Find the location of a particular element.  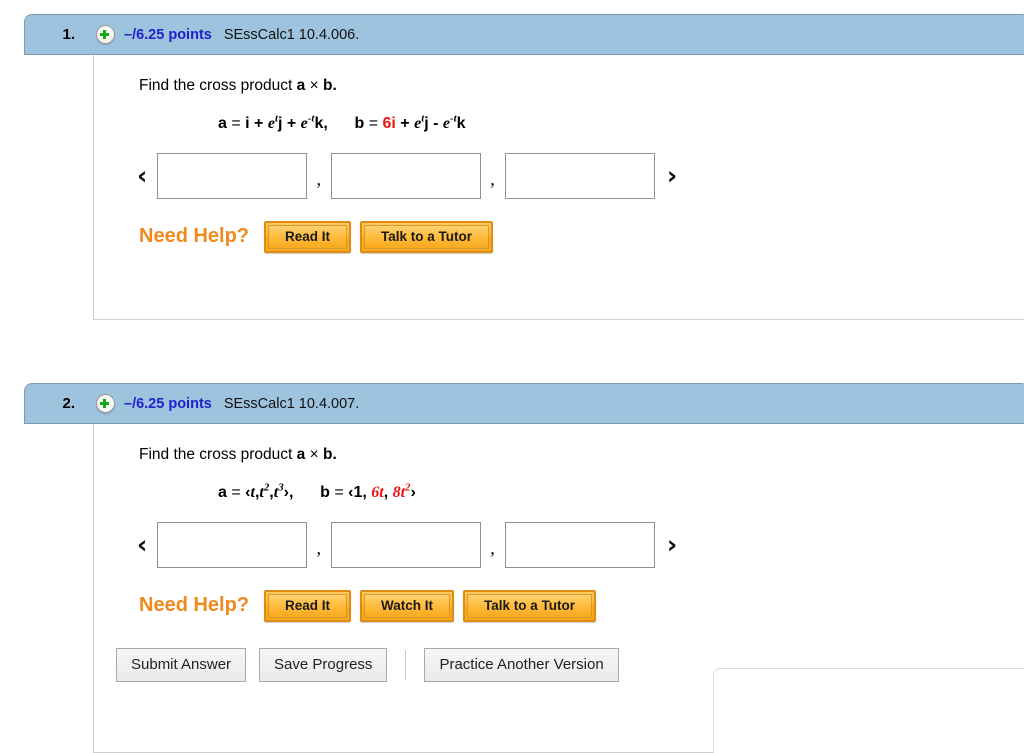

vector-a-terms: ‹t,t2,t3›, is located at coordinates (269, 491).